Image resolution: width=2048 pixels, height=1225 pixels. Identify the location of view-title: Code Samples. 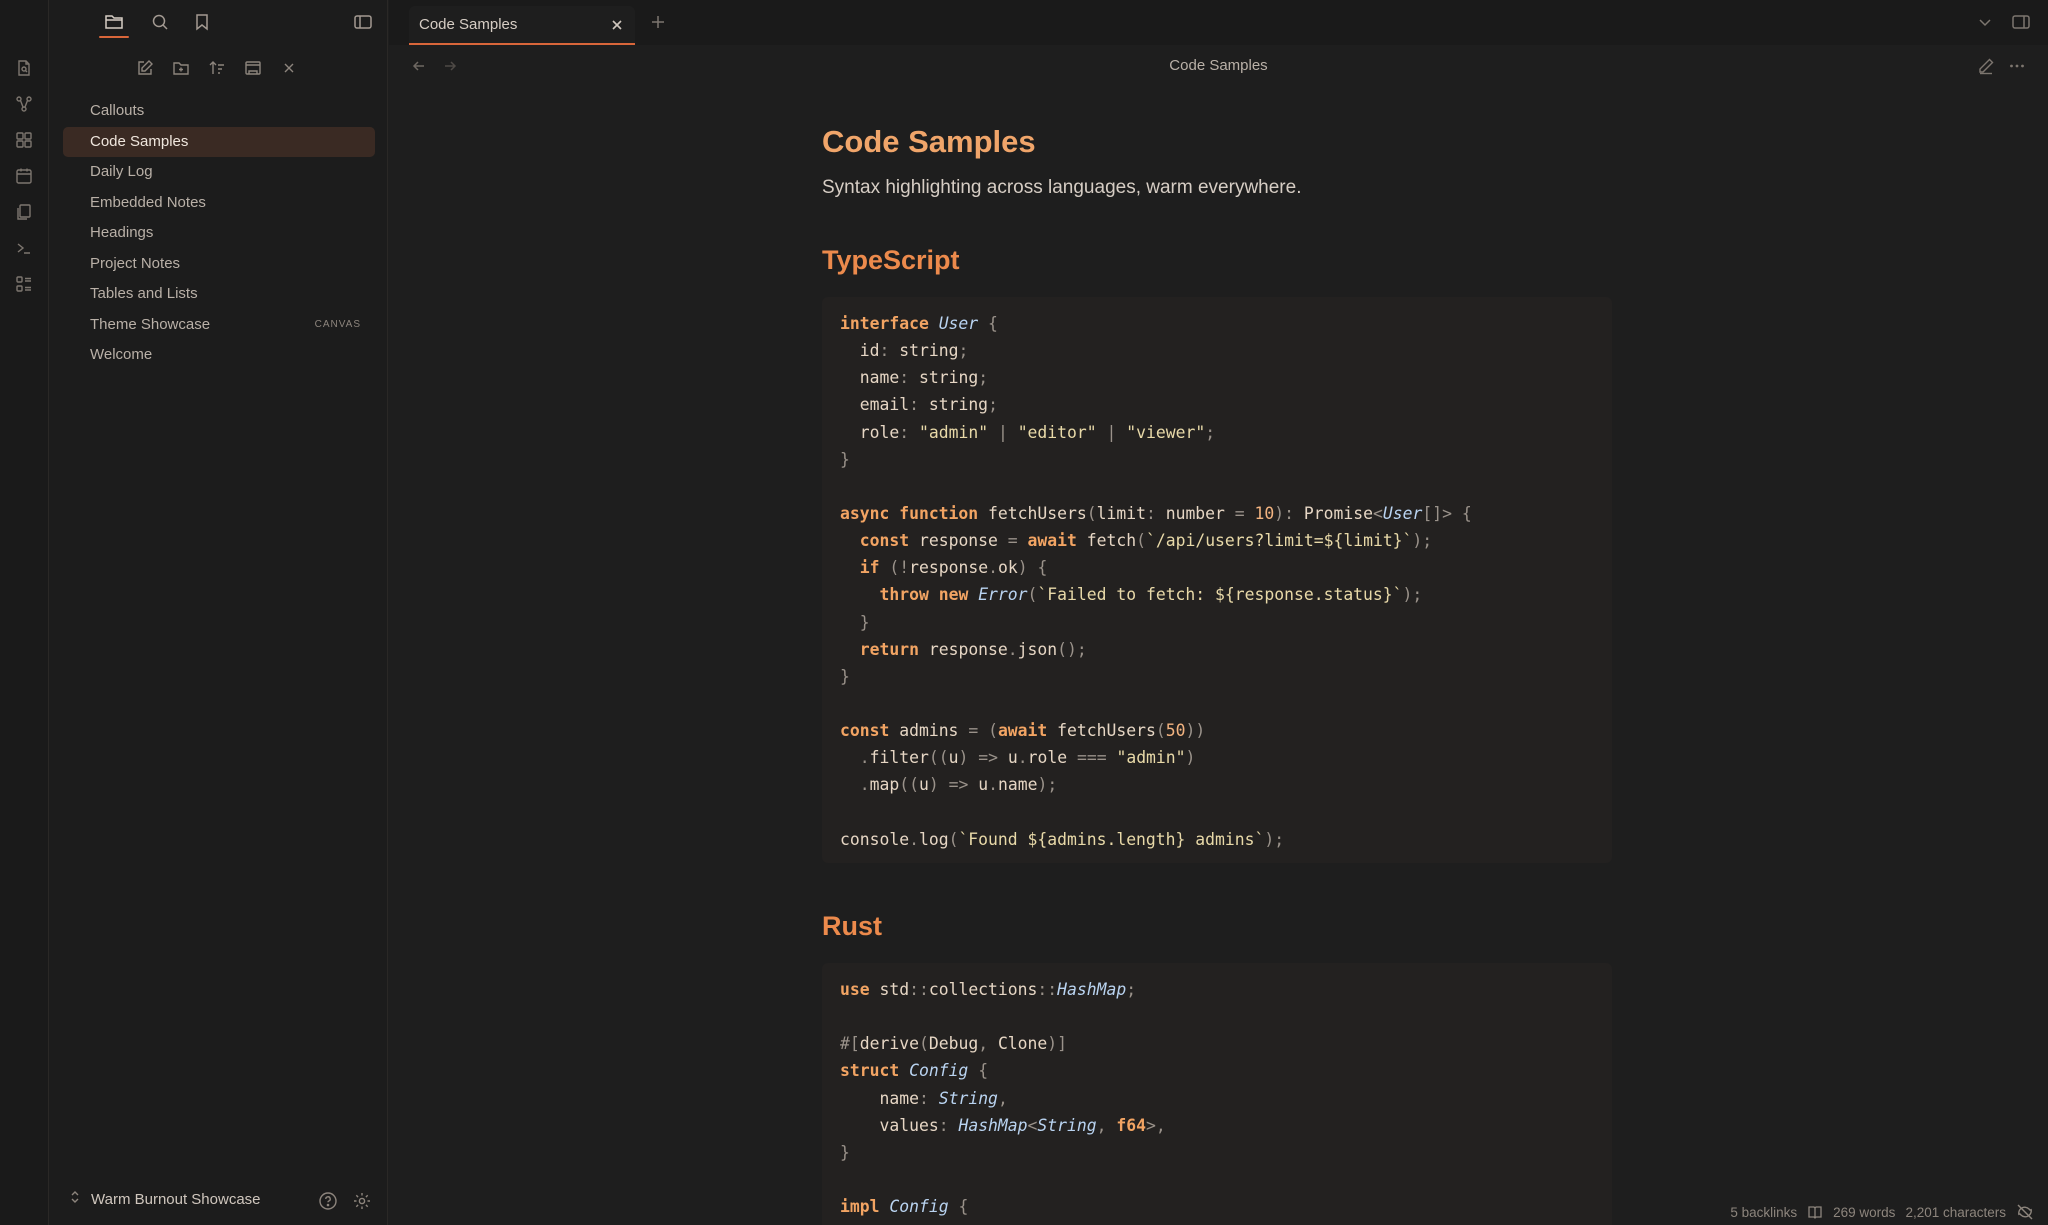
(1218, 65).